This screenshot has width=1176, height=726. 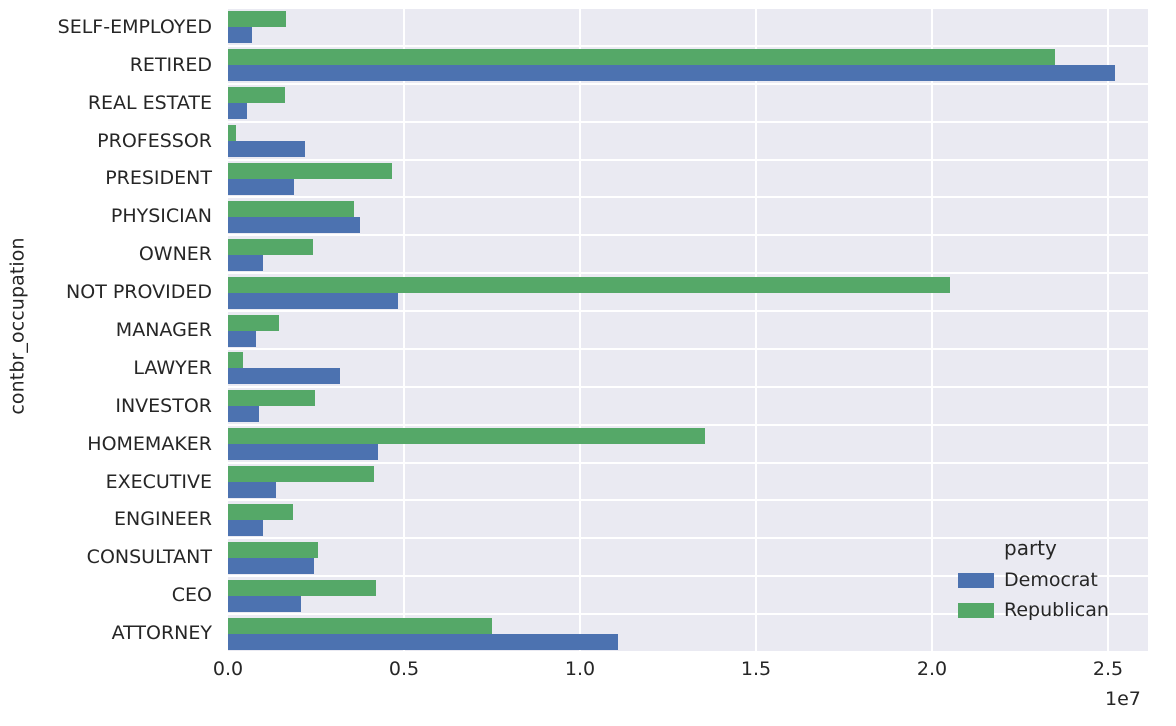 What do you see at coordinates (1108, 669) in the screenshot?
I see `x-tick-label: 2.5` at bounding box center [1108, 669].